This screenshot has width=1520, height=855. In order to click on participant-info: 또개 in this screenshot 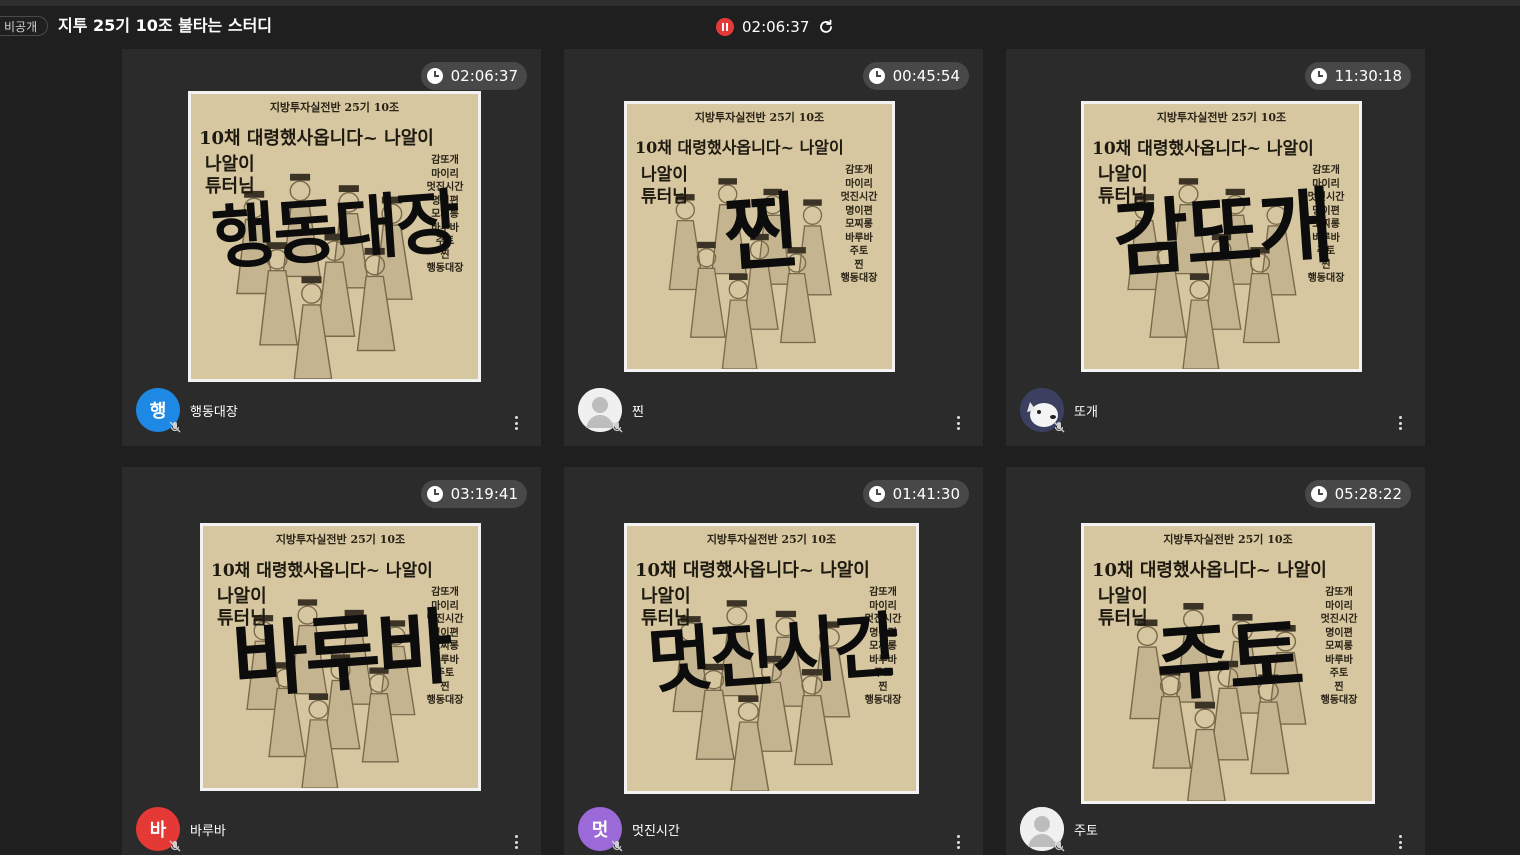, I will do `click(1059, 410)`.